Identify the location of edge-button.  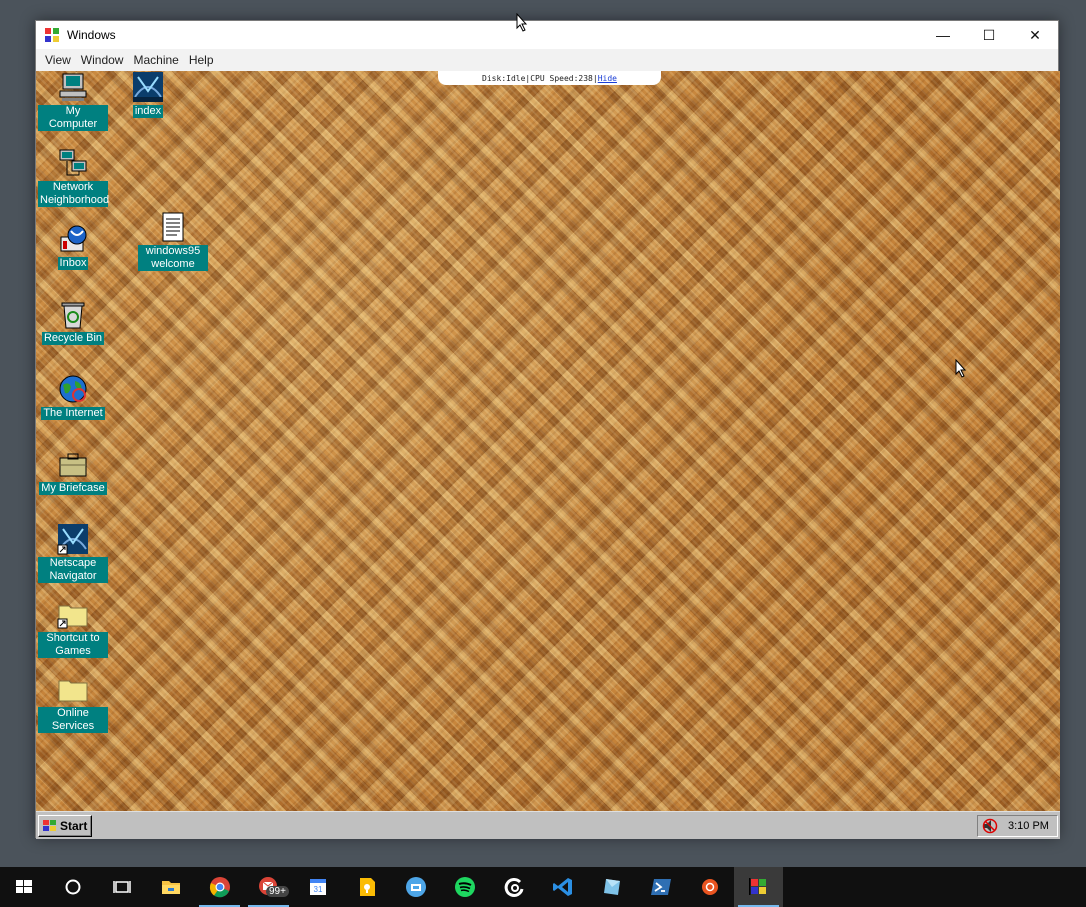
(513, 887).